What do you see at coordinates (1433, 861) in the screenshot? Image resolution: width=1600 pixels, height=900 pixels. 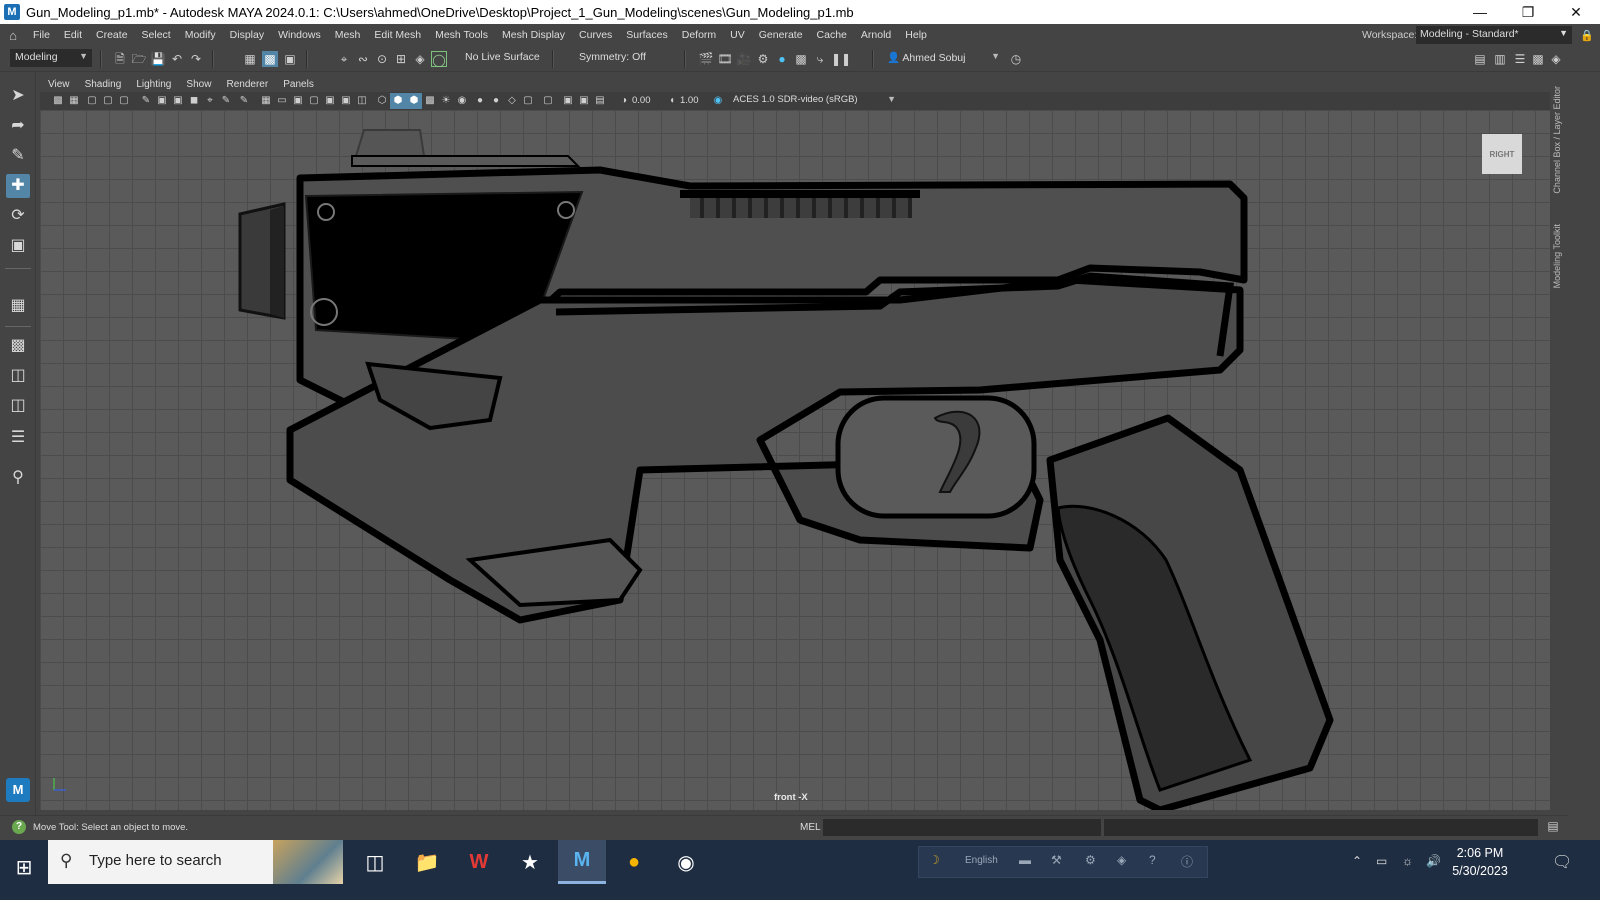 I see `volume-icon: 🔊` at bounding box center [1433, 861].